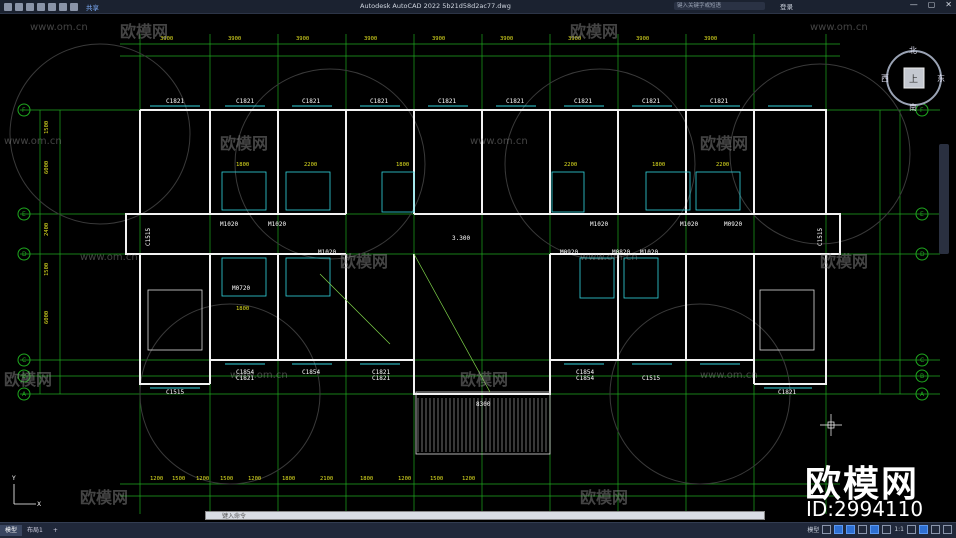 The height and width of the screenshot is (538, 956). I want to click on isolate-icon, so click(923, 529).